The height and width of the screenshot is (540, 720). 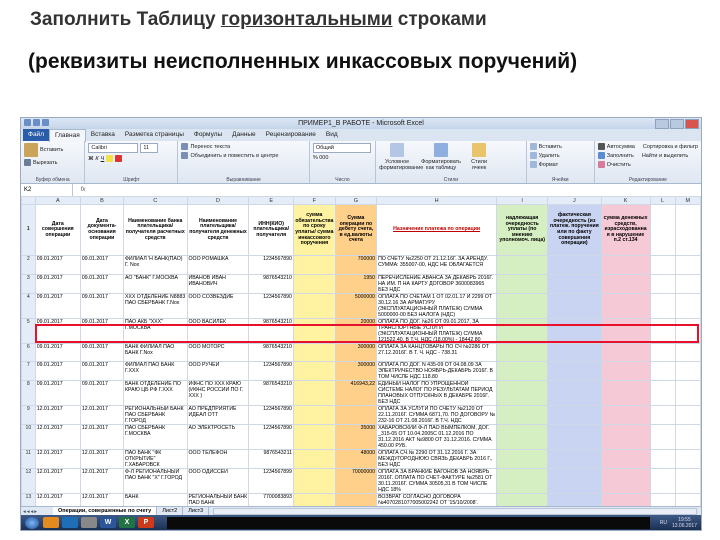 I want to click on tab-formulas: Формулы, so click(x=208, y=135).